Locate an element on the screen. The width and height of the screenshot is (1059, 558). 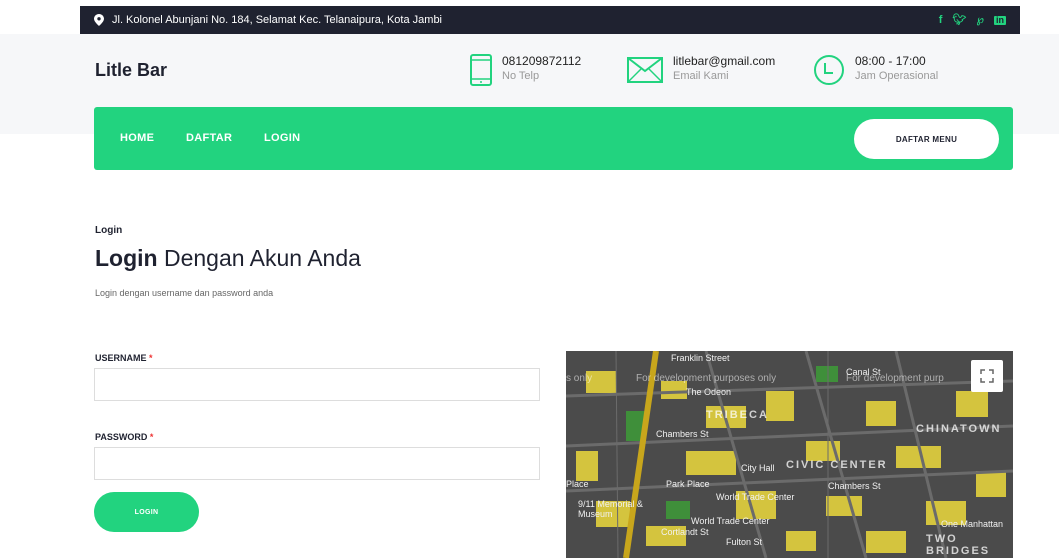
hours-info: 08:00 - 17:00 Jam Operasional is located at coordinates (875, 70).